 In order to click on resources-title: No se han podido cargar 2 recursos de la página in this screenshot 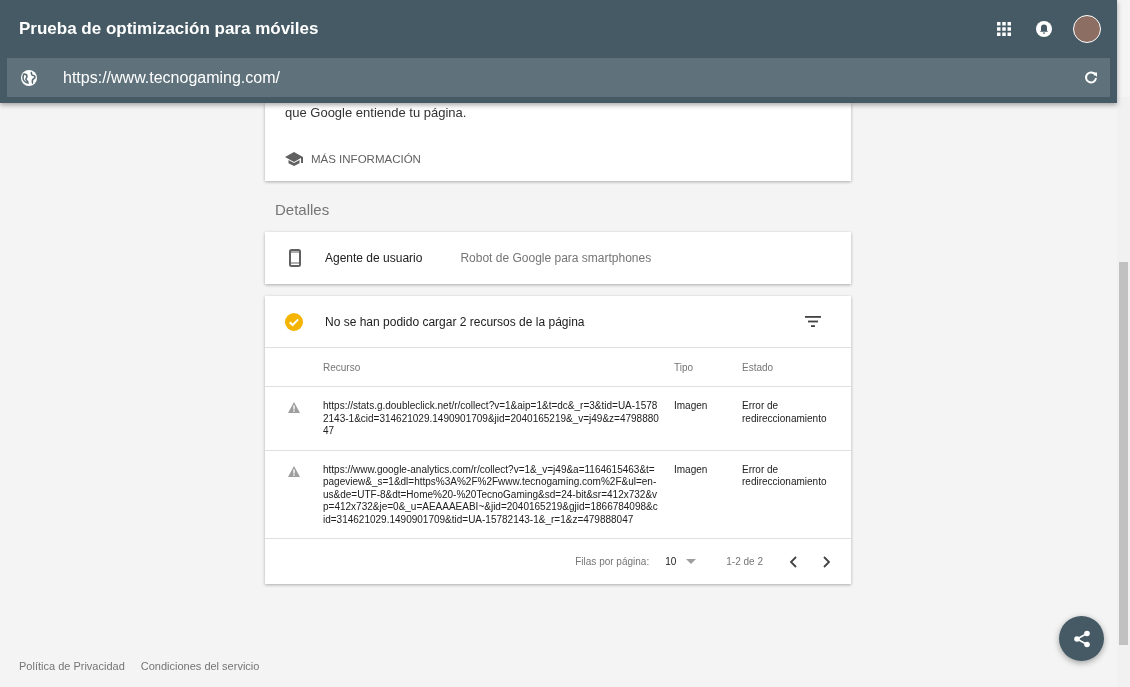, I will do `click(455, 321)`.